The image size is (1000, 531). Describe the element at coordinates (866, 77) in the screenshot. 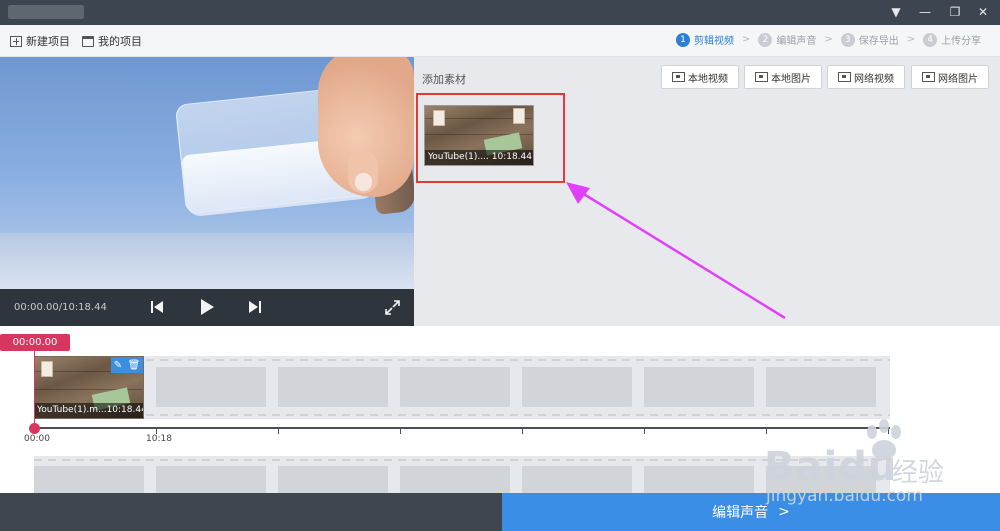

I see `online-video-button: 网络视频` at that location.